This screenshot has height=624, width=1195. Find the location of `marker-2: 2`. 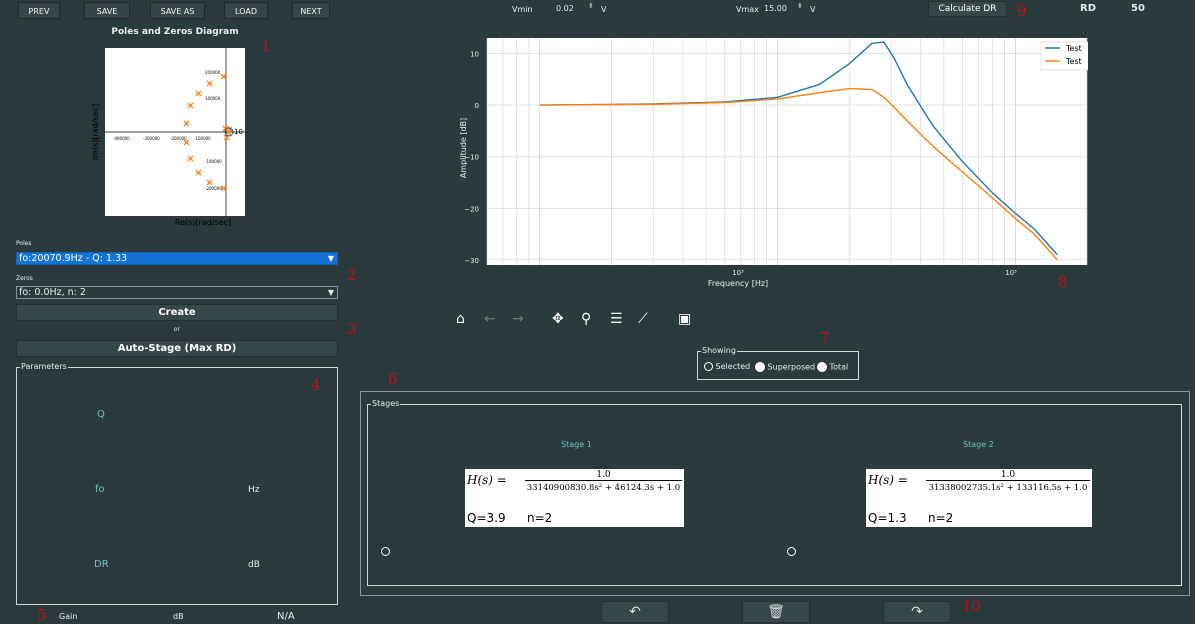

marker-2: 2 is located at coordinates (352, 275).